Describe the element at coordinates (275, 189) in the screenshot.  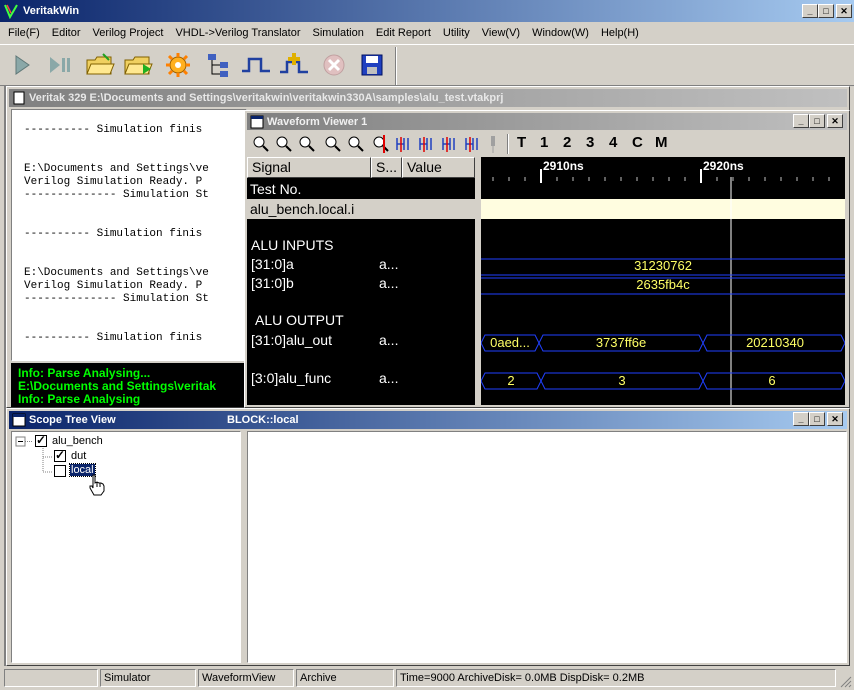
I see `signal-row-name: Test No.` at that location.